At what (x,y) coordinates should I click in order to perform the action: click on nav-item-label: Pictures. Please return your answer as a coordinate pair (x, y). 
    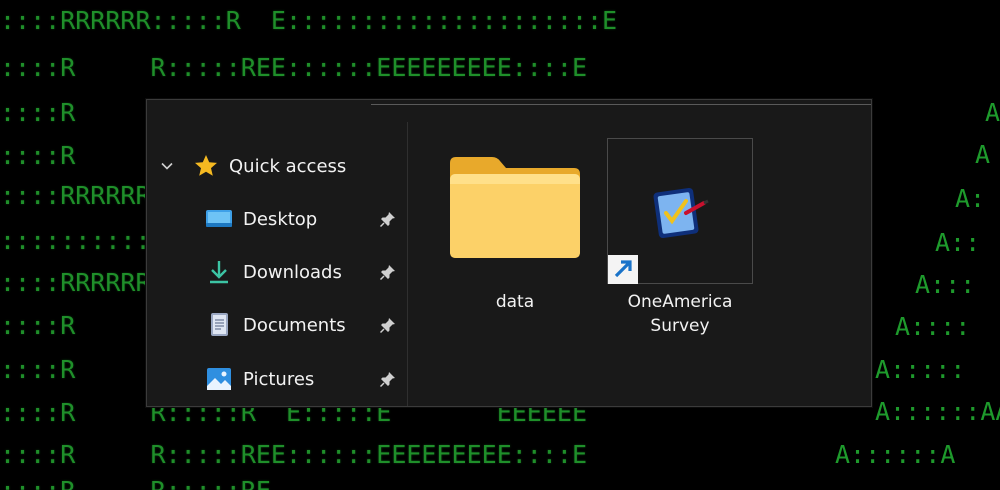
    Looking at the image, I should click on (279, 379).